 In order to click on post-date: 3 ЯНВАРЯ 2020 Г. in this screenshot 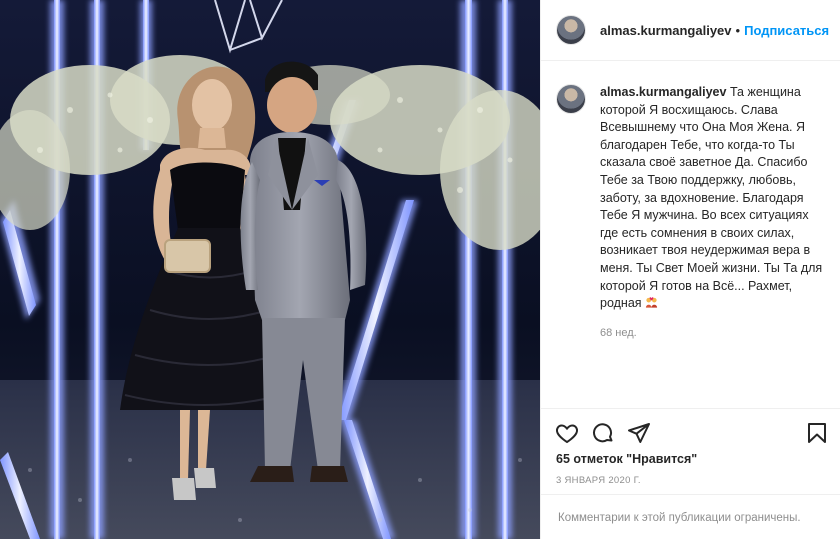, I will do `click(598, 480)`.